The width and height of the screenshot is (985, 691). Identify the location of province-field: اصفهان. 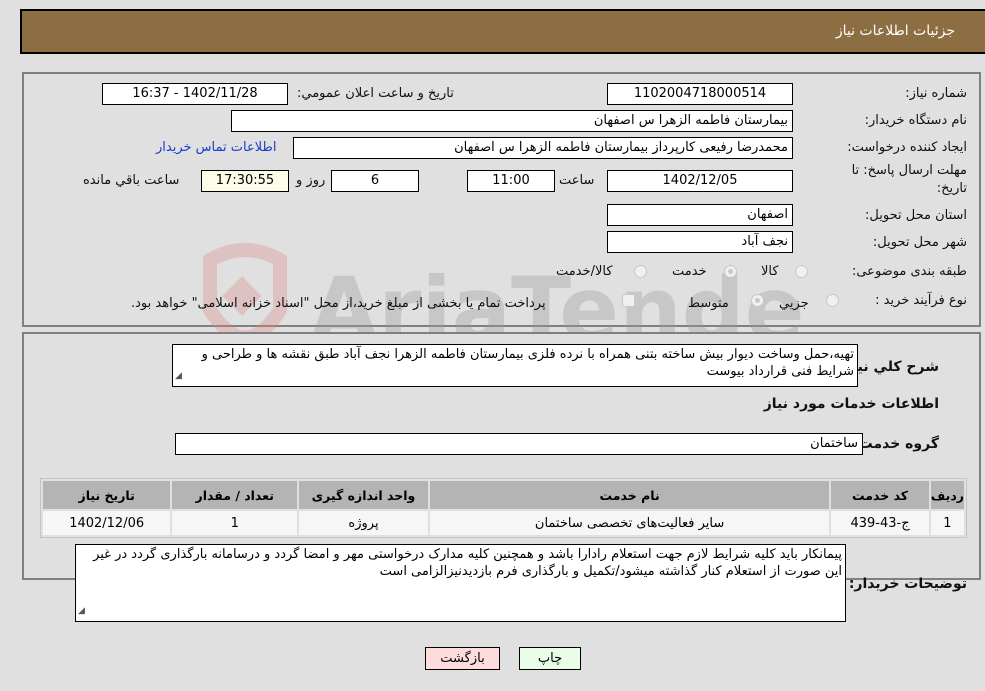
(700, 215).